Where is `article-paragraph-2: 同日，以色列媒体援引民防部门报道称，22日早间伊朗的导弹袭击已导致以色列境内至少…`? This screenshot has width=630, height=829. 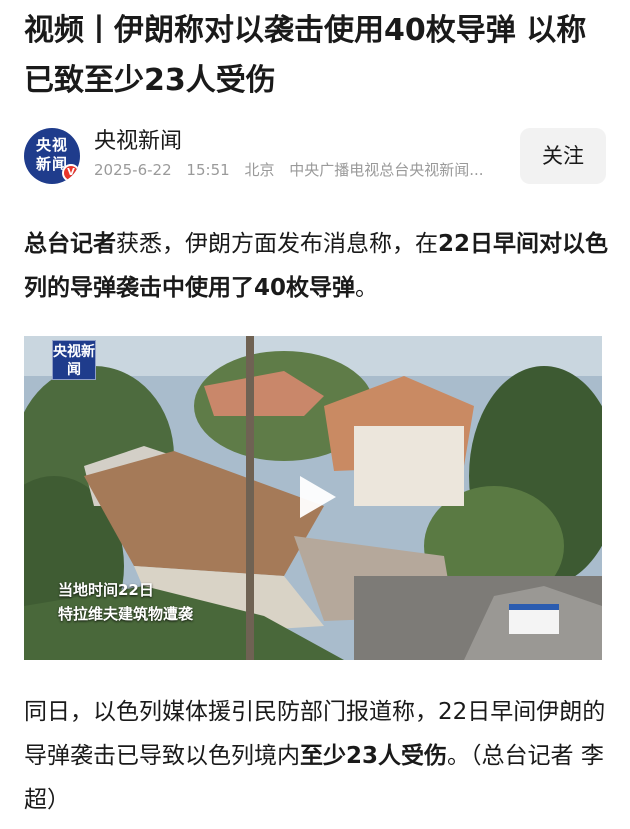 article-paragraph-2: 同日，以色列媒体援引民防部门报道称，22日早间伊朗的导弹袭击已导致以色列境内至少… is located at coordinates (317, 756).